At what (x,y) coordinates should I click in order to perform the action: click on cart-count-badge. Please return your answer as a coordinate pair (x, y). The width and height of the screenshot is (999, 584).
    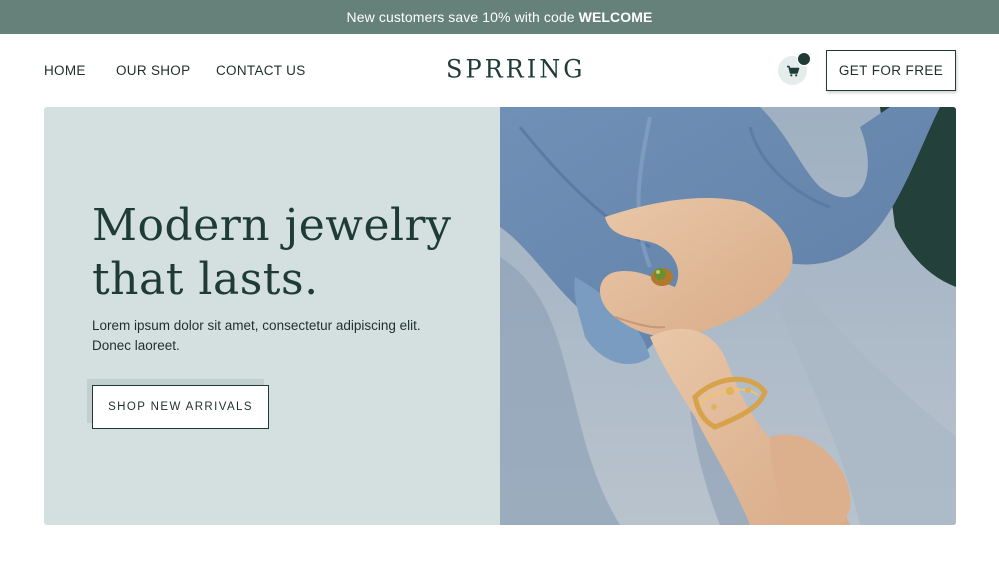
    Looking at the image, I should click on (804, 59).